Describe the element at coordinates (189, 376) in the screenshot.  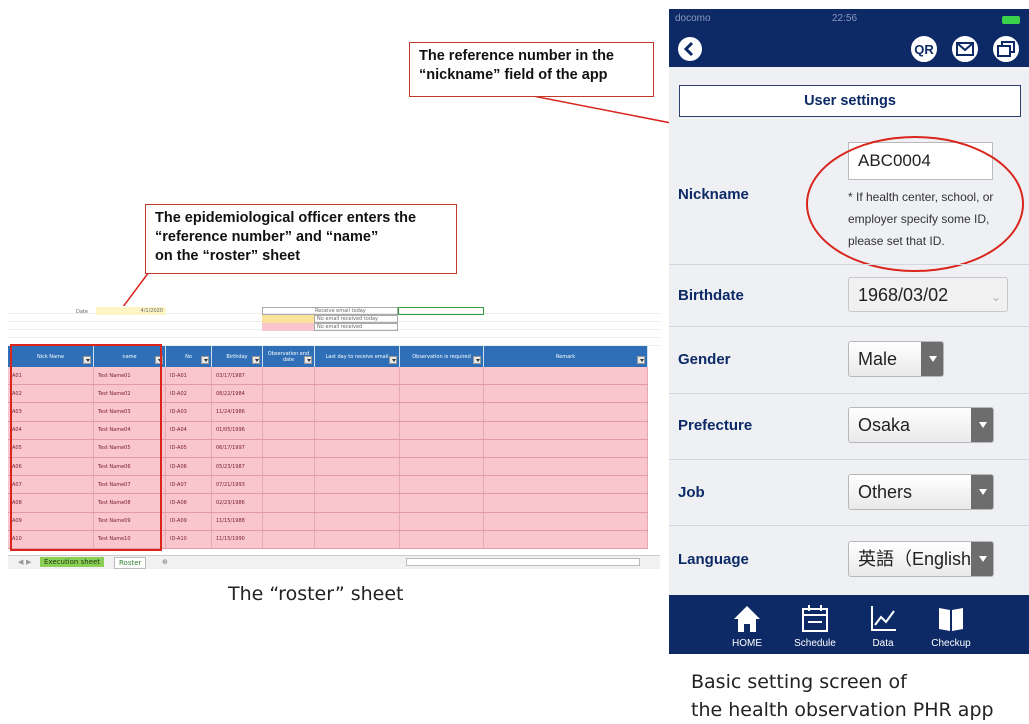
I see `table-cell: ID-A01` at that location.